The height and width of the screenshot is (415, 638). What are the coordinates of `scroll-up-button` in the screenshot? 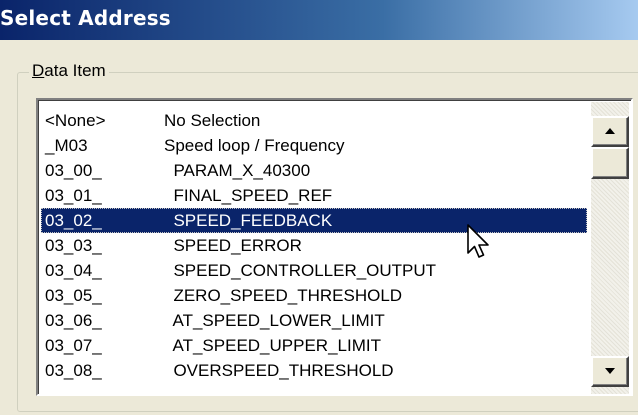 It's located at (610, 131).